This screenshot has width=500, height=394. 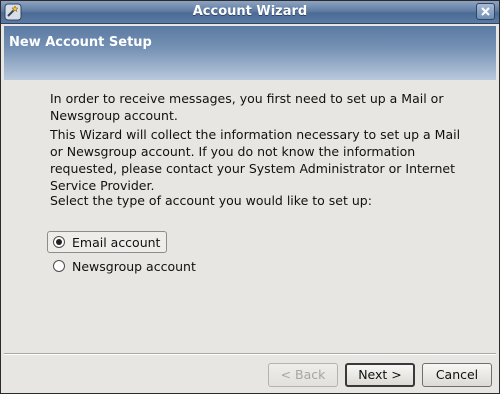 I want to click on window-title: Account Wizard, so click(x=250, y=11).